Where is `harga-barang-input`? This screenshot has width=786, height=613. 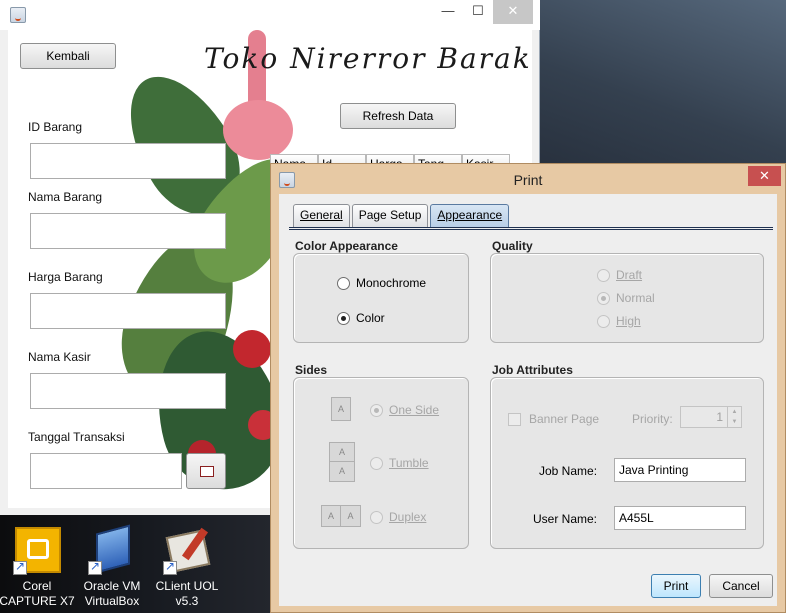 harga-barang-input is located at coordinates (128, 311).